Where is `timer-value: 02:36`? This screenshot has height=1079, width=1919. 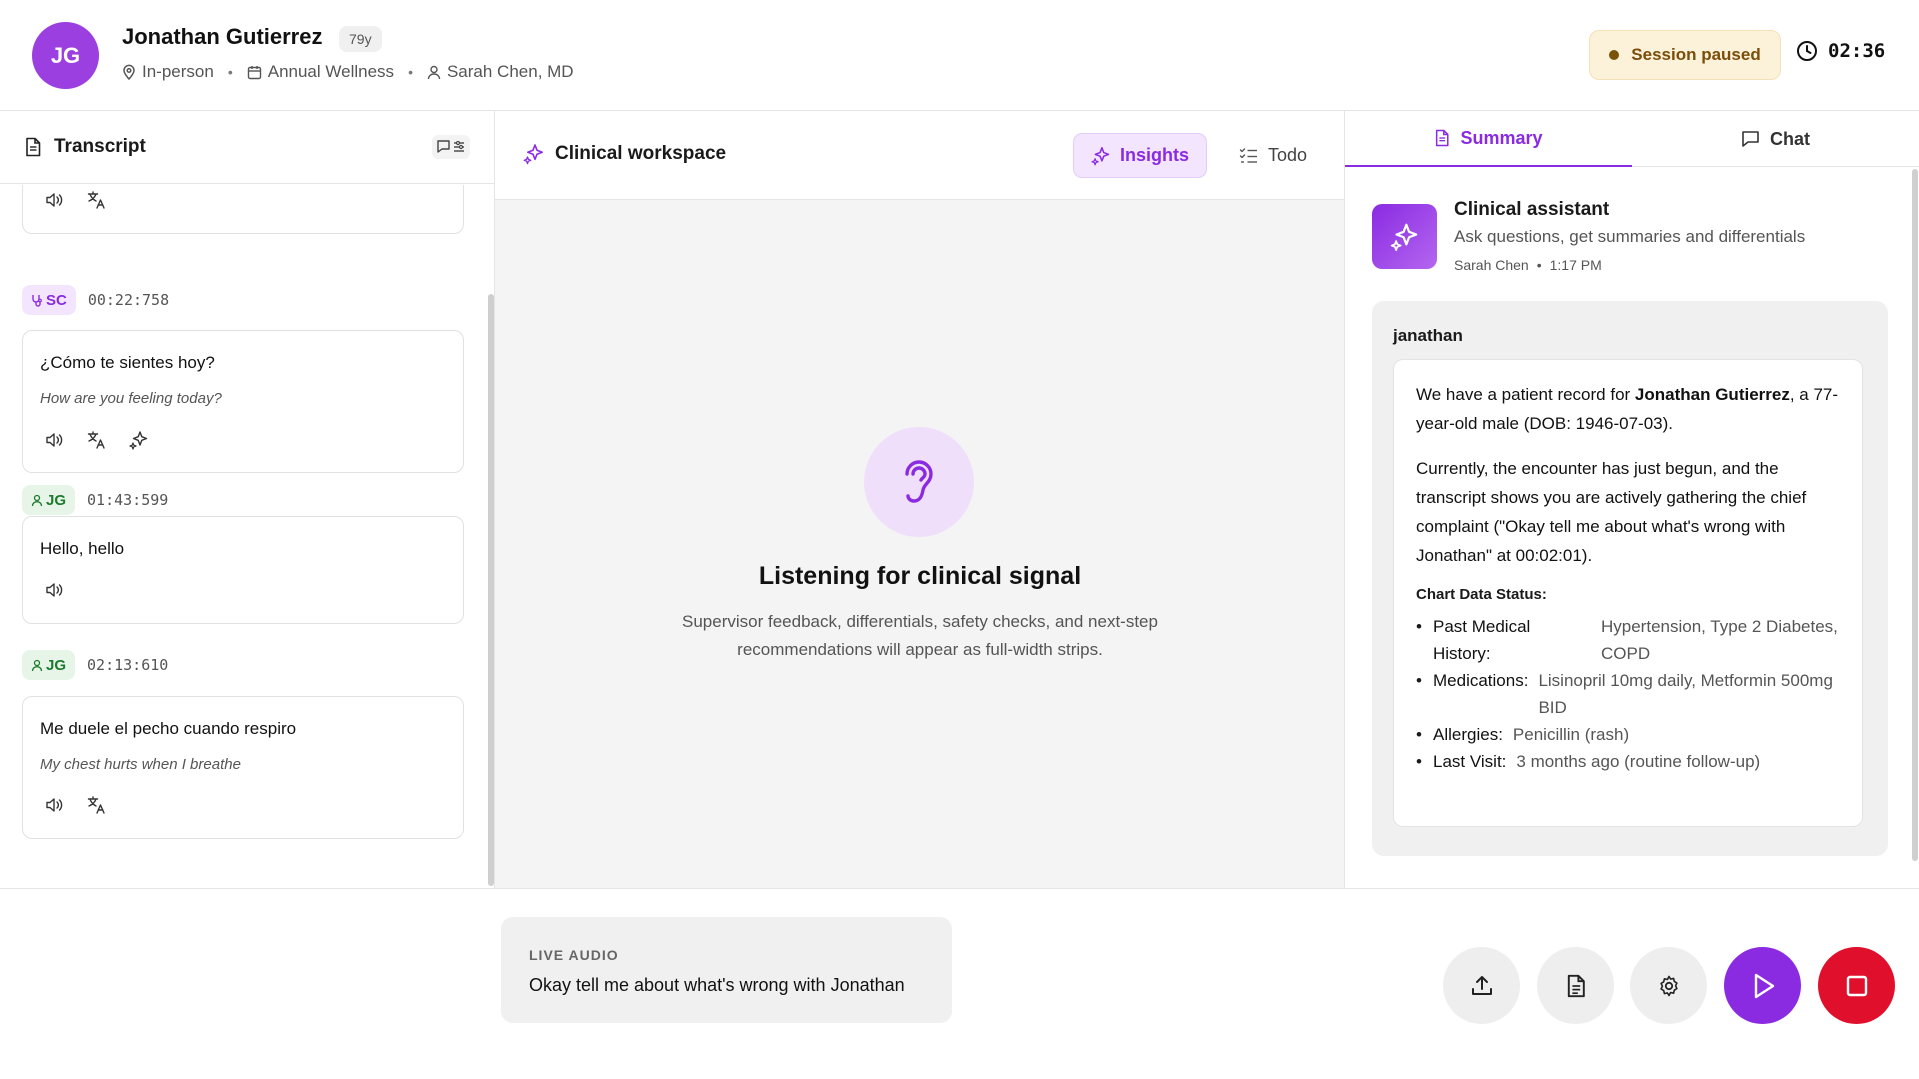
timer-value: 02:36 is located at coordinates (1857, 51).